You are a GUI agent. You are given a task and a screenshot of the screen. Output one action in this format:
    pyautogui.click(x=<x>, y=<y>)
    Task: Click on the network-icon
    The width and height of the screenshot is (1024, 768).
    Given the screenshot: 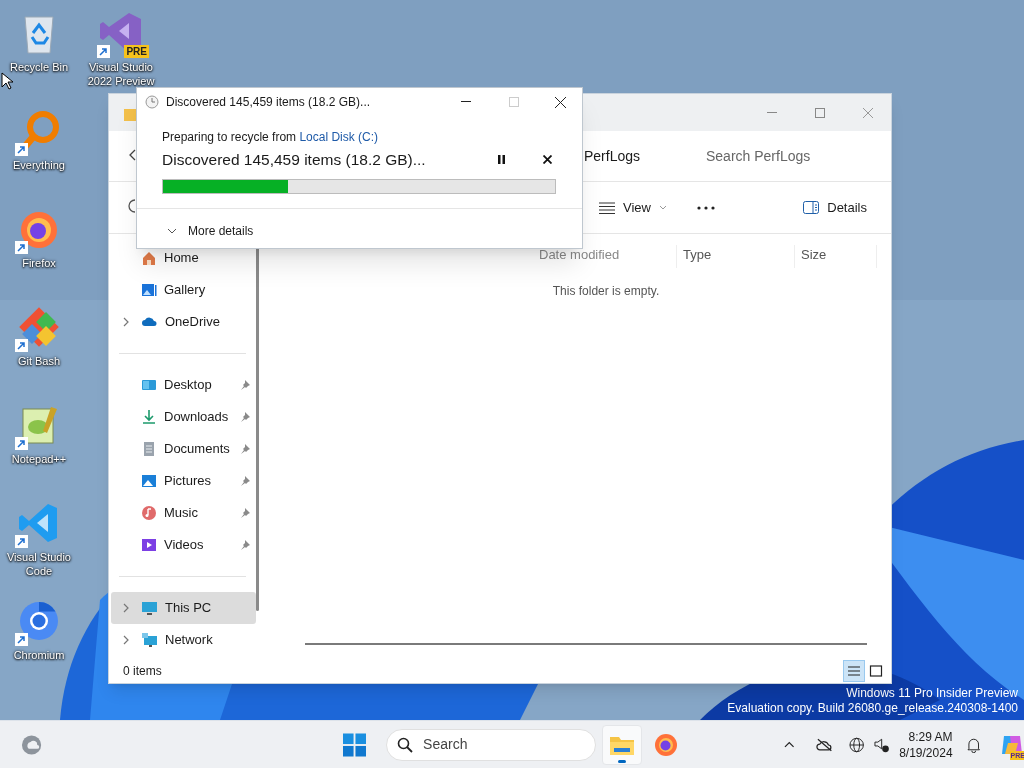 What is the action you would take?
    pyautogui.click(x=149, y=640)
    